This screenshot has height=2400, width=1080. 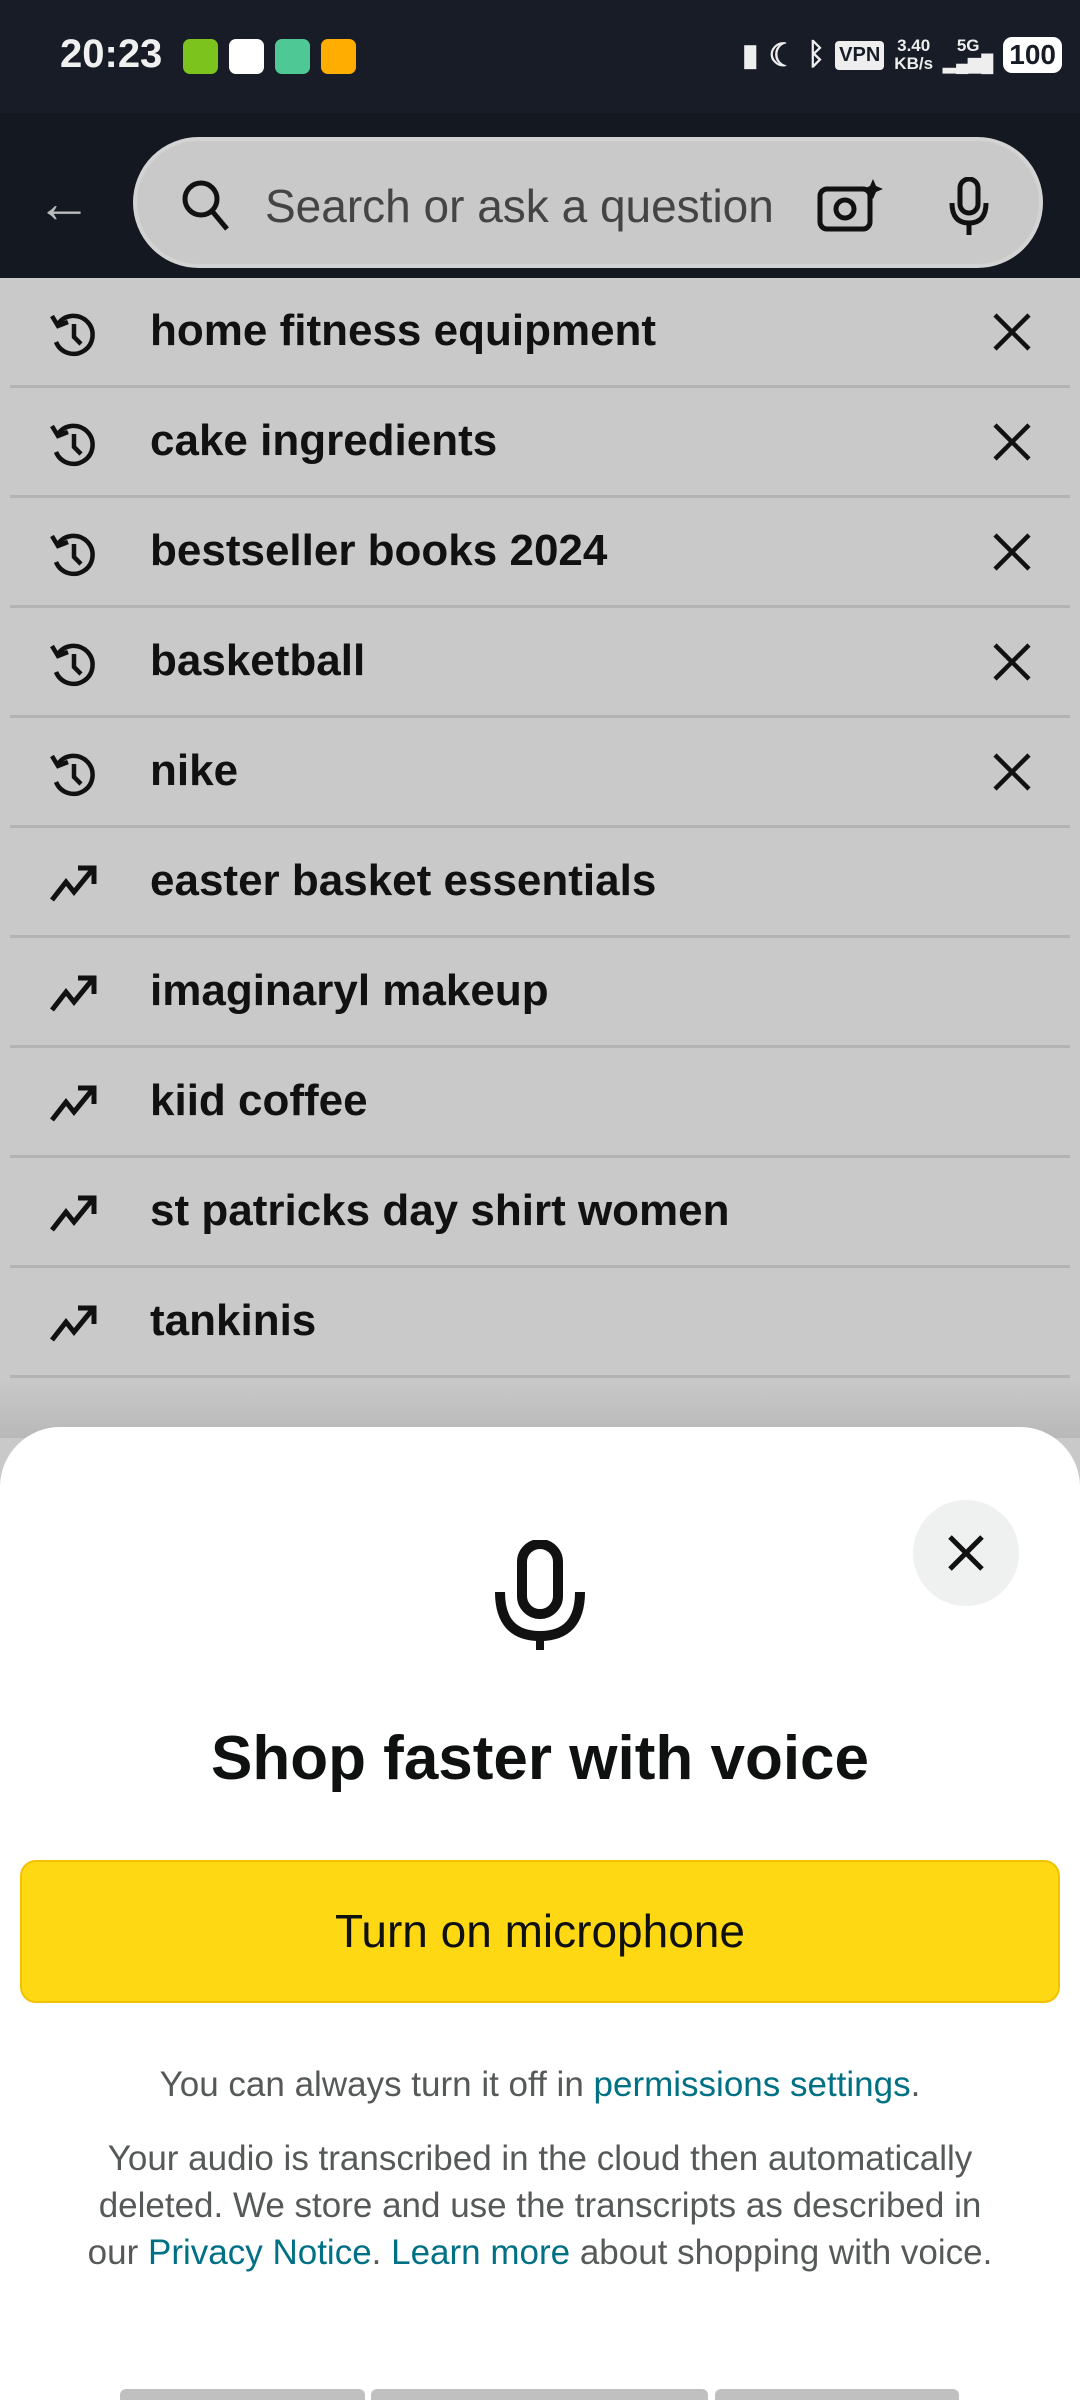 What do you see at coordinates (752, 2084) in the screenshot?
I see `permissions-settings-link: permissions settings` at bounding box center [752, 2084].